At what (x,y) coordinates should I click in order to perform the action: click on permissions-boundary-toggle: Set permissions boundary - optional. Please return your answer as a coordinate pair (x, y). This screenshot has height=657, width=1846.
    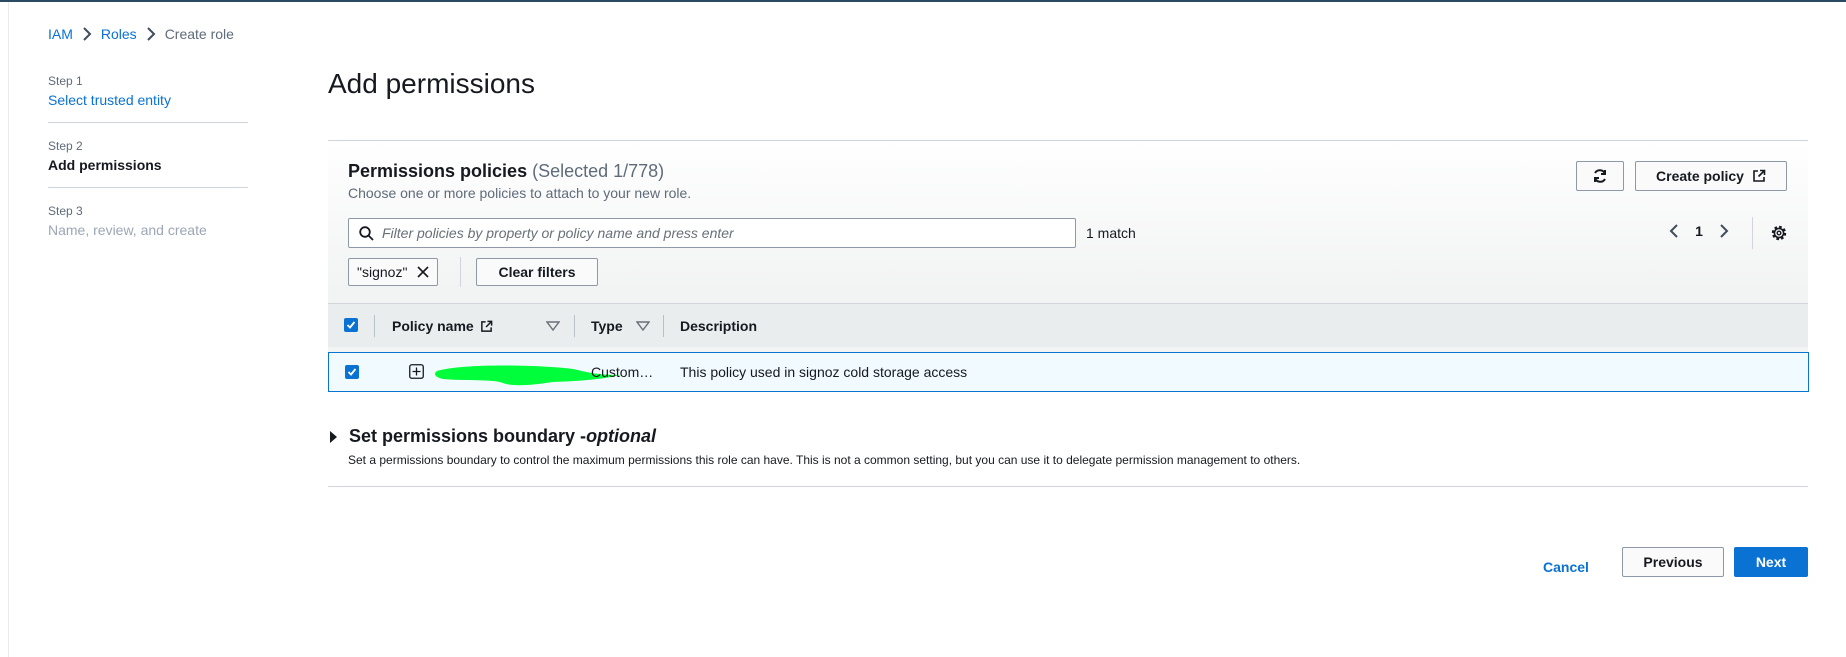
    Looking at the image, I should click on (1068, 436).